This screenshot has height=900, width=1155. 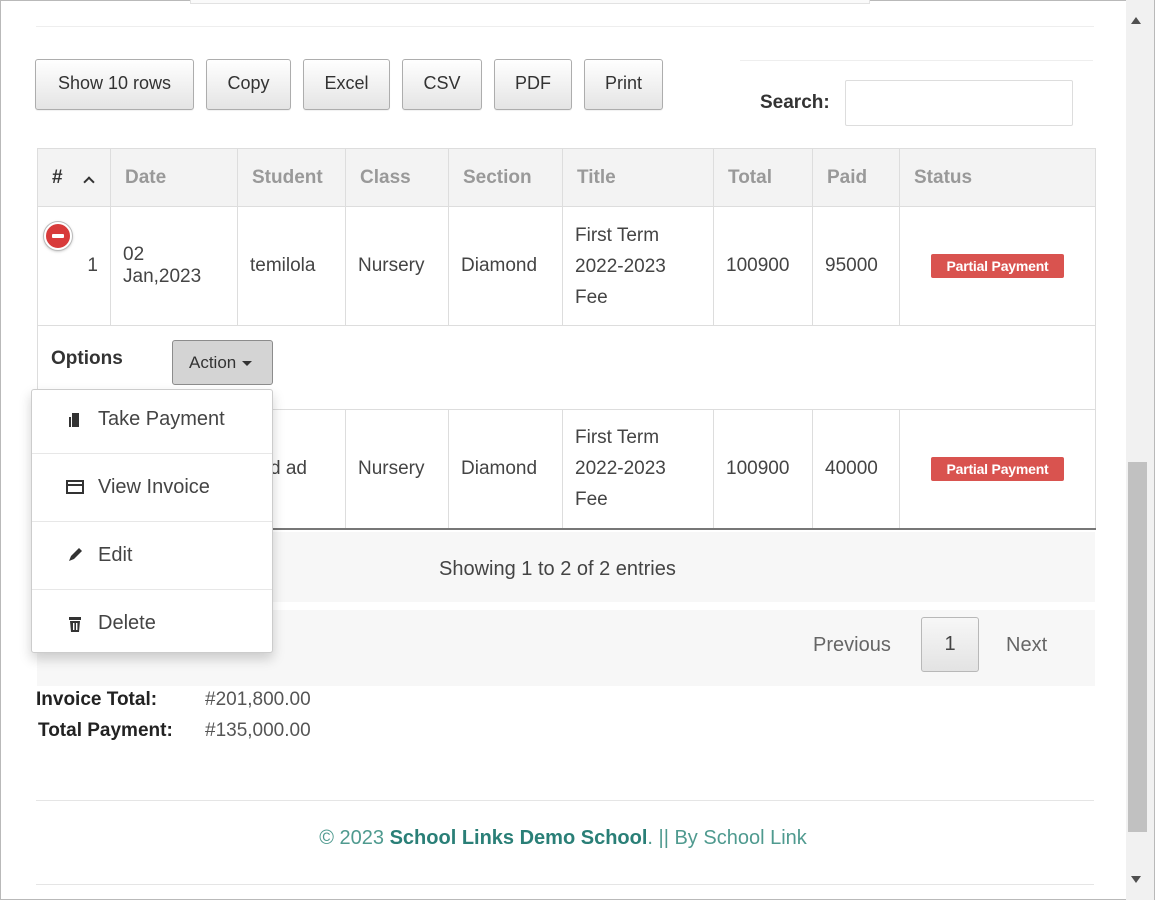 I want to click on top-input-edge, so click(x=530, y=2).